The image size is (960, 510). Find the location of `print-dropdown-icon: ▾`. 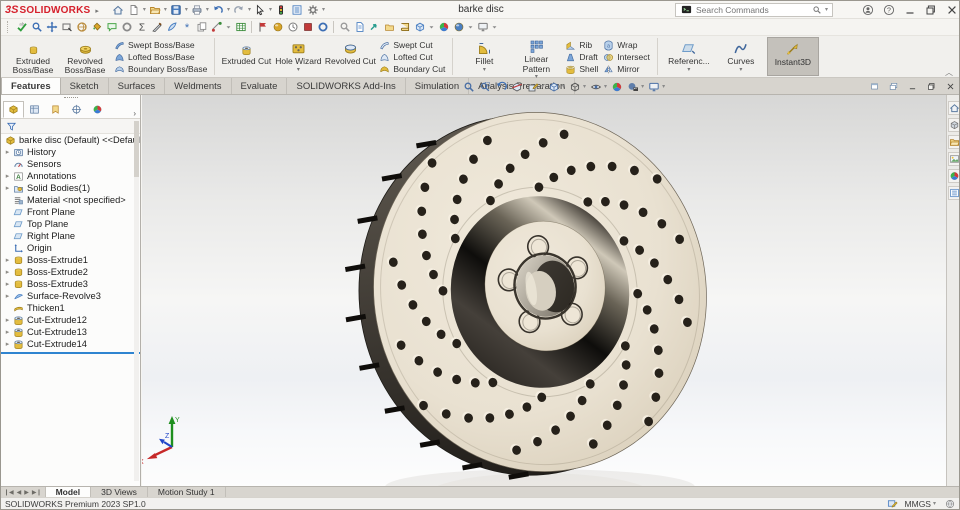

print-dropdown-icon: ▾ is located at coordinates (207, 9).